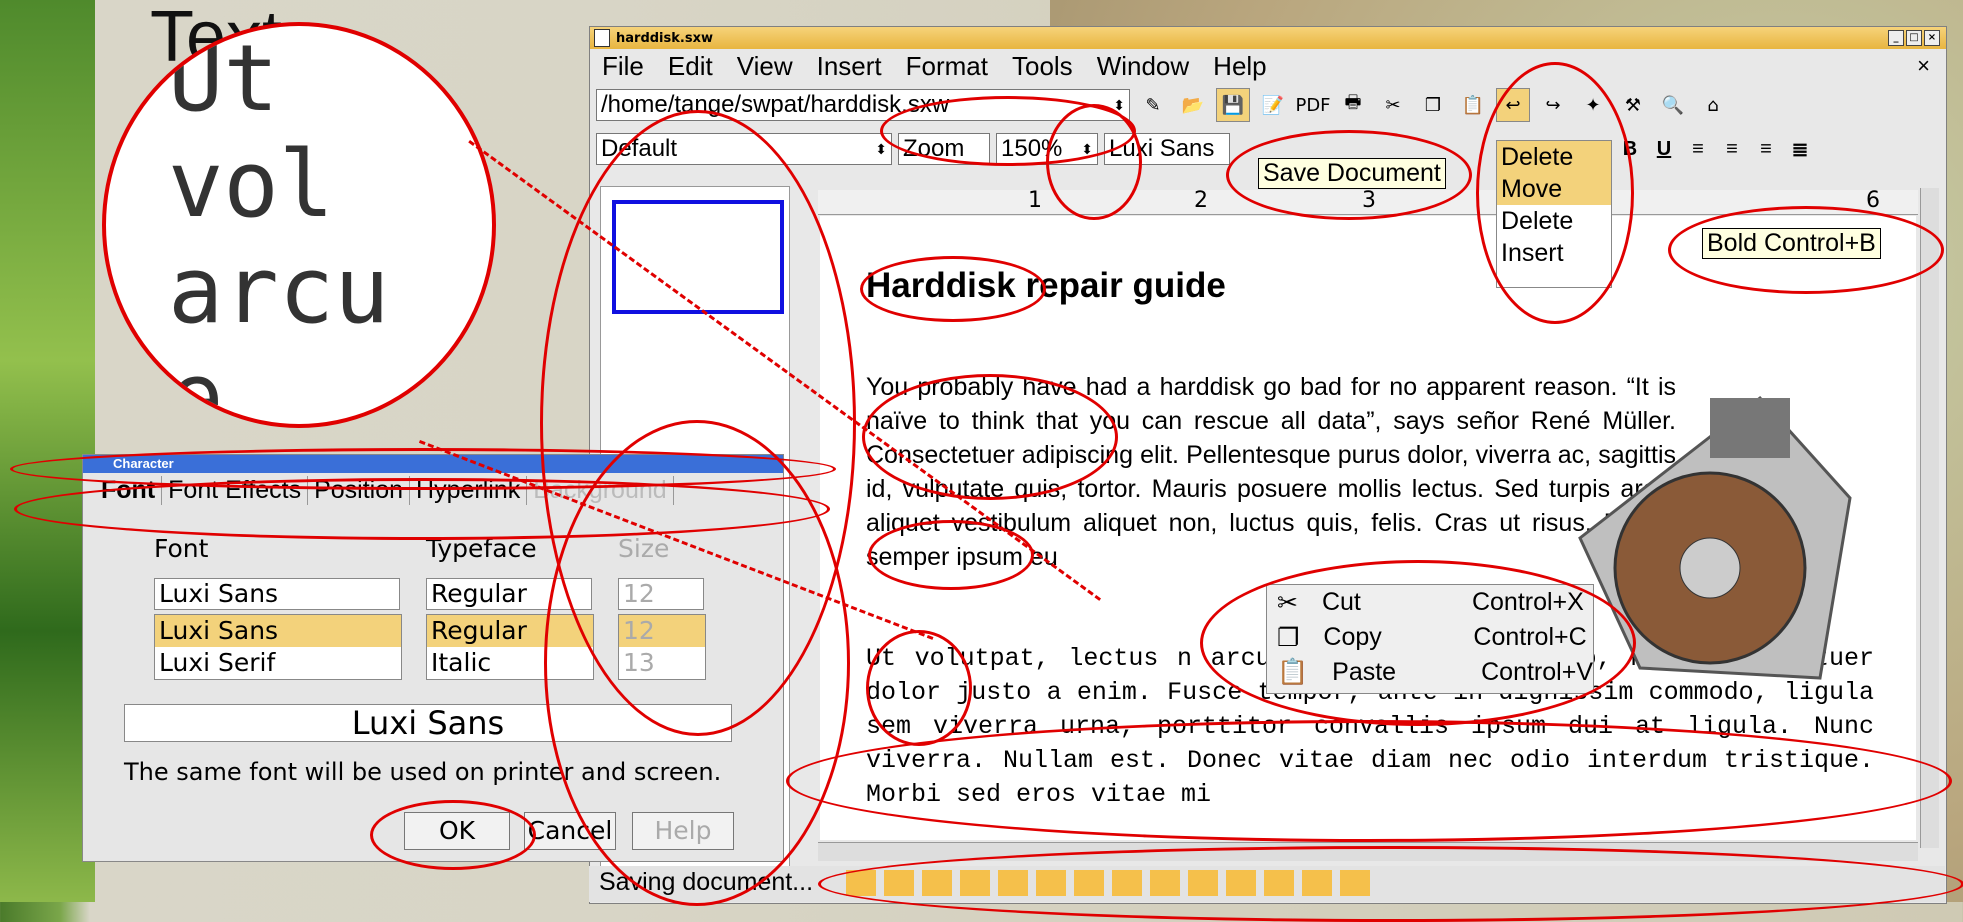 The image size is (1963, 922). Describe the element at coordinates (299, 225) in the screenshot. I see `zoom-magnifier: Ut vol arcu e dolor` at that location.